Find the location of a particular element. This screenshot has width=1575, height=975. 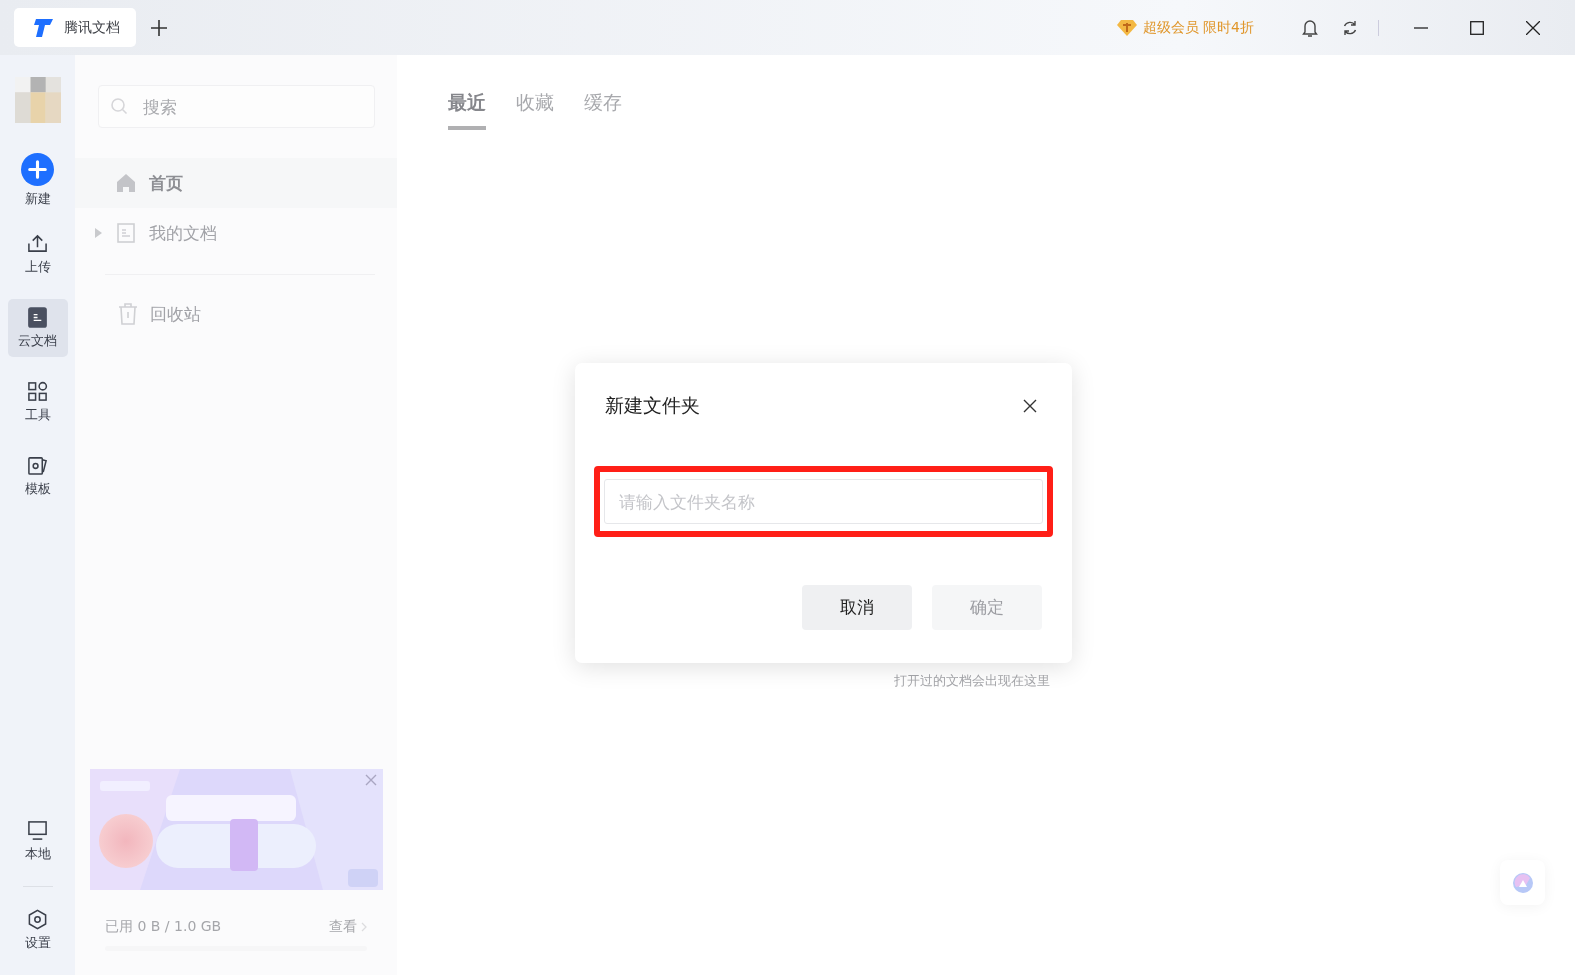

bell-icon is located at coordinates (1310, 27).